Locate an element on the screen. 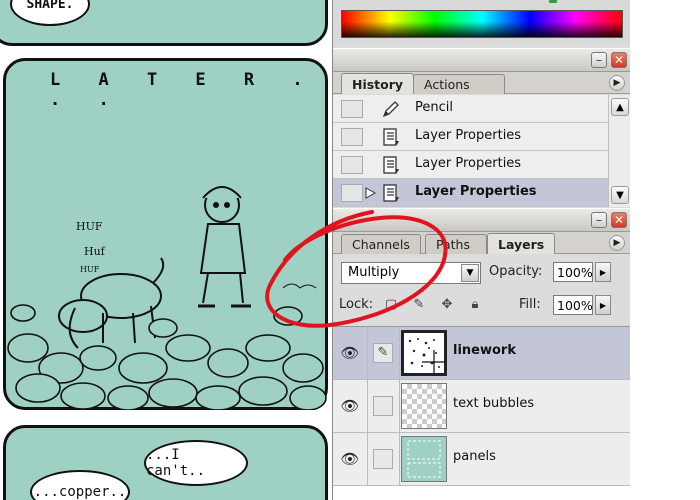 Image resolution: width=700 pixels, height=500 pixels. layer-name: text bubbles is located at coordinates (493, 403).